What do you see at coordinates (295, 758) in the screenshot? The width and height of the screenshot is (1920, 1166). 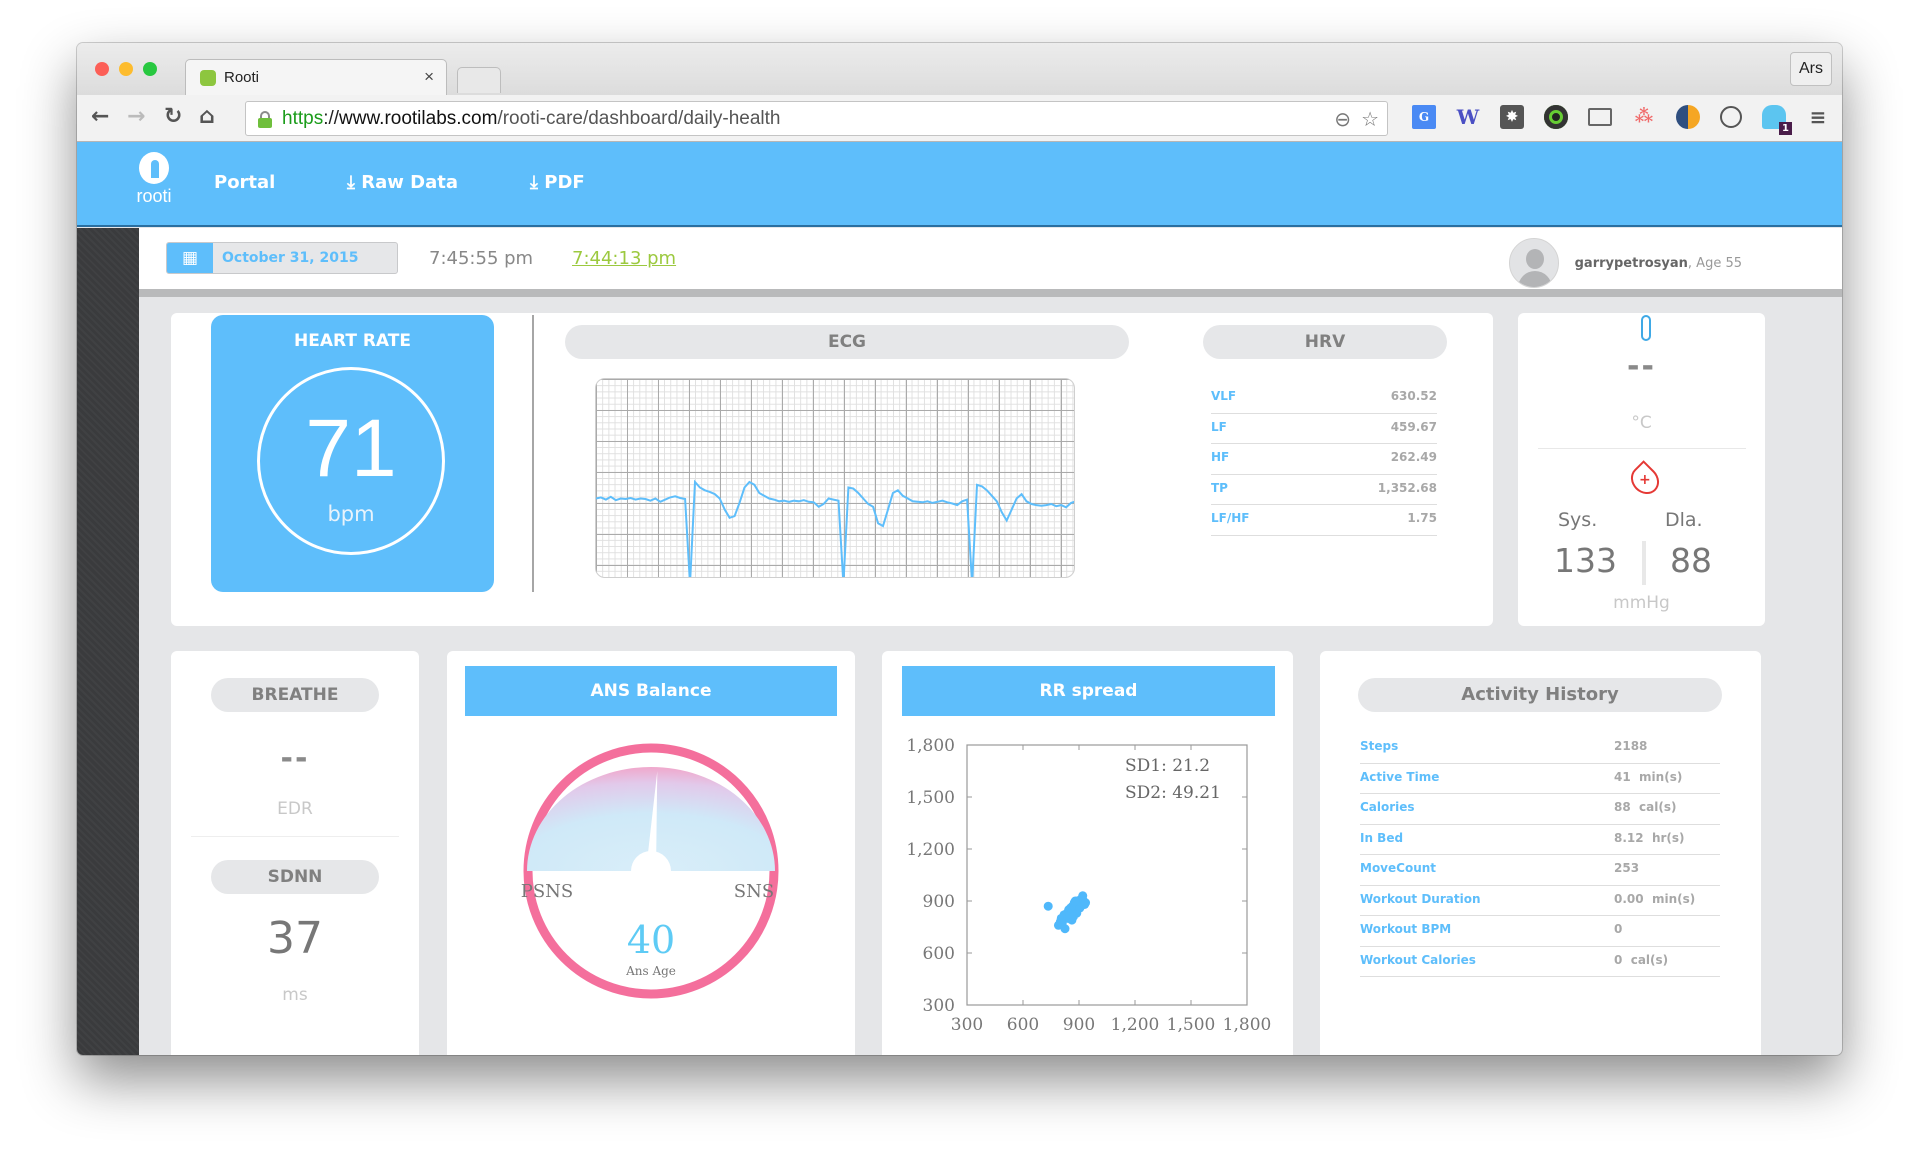 I see `breathe-value: --` at bounding box center [295, 758].